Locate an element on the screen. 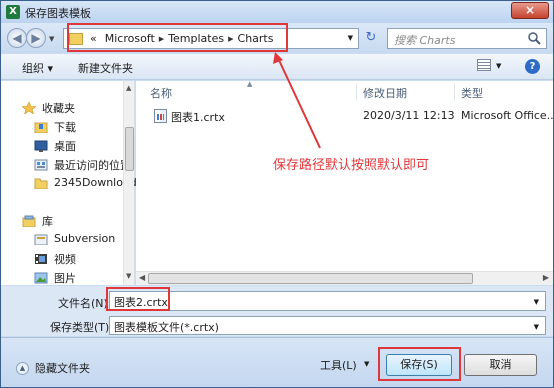  file-modified-cell: 2020/3/11 12:13 is located at coordinates (409, 115).